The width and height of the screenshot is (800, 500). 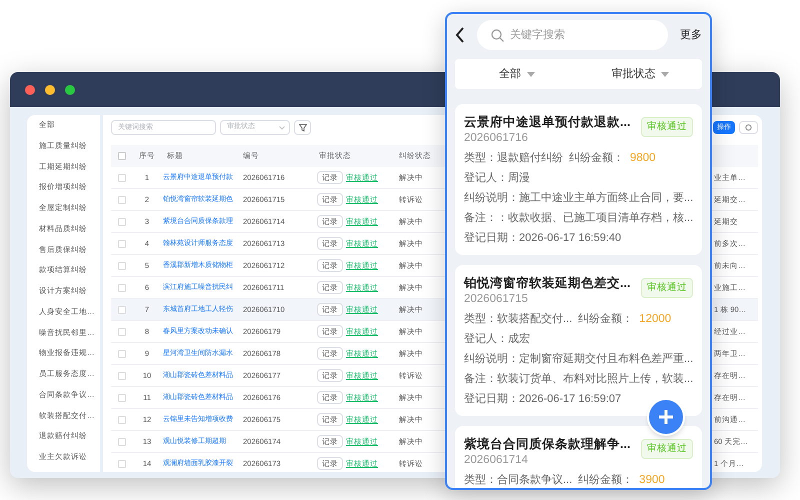 What do you see at coordinates (578, 179) in the screenshot?
I see `dispute-card: 云景府中途退单预付款退款... 2026061716 审核通过 类型：退款赔付纠纷 纠纷金额： 9800 登记人：周漫 纠纷说明：施工中途业主单方面终止合同，要... 备注：：收款收据、已施工项目清单存档，核... 登记日期：2026-06-17 16:59:40` at bounding box center [578, 179].